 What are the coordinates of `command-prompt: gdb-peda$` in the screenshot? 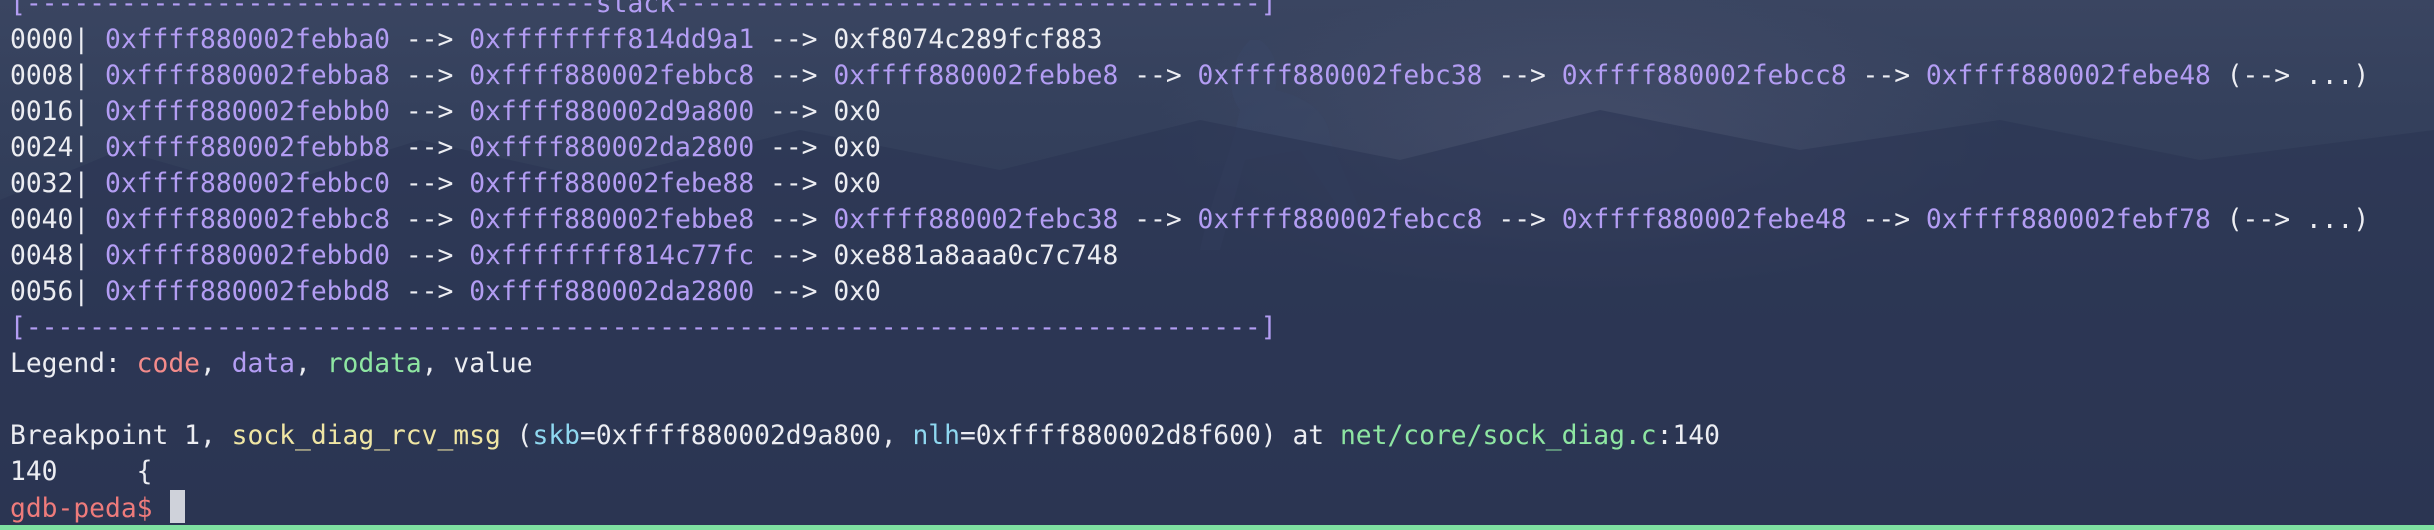 It's located at (1189, 508).